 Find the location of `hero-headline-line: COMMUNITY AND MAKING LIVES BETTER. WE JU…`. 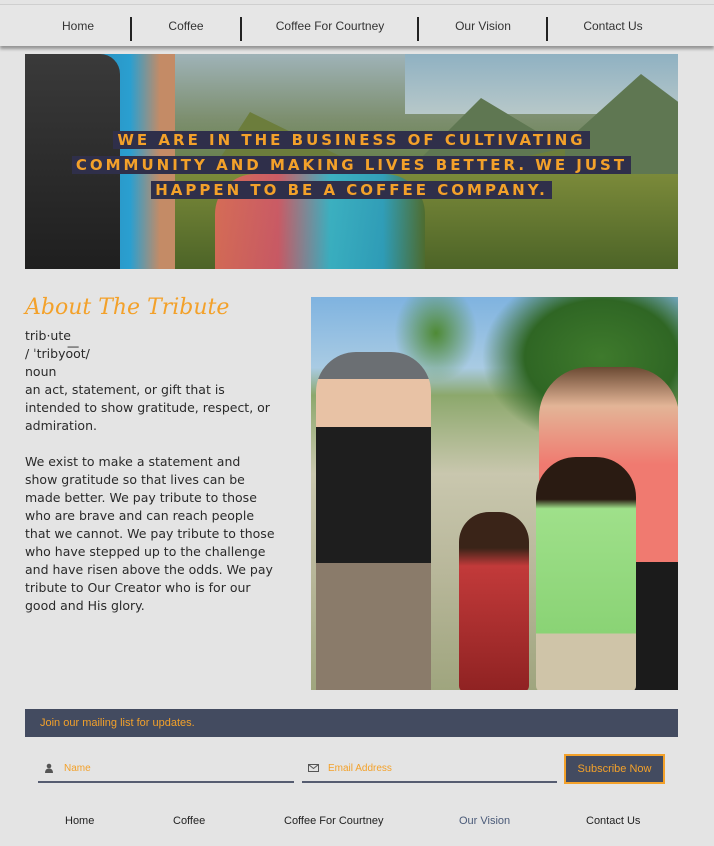

hero-headline-line: COMMUNITY AND MAKING LIVES BETTER. WE JU… is located at coordinates (351, 165).